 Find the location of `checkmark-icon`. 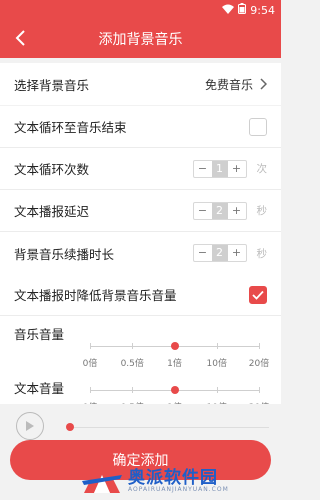

checkmark-icon is located at coordinates (258, 295).